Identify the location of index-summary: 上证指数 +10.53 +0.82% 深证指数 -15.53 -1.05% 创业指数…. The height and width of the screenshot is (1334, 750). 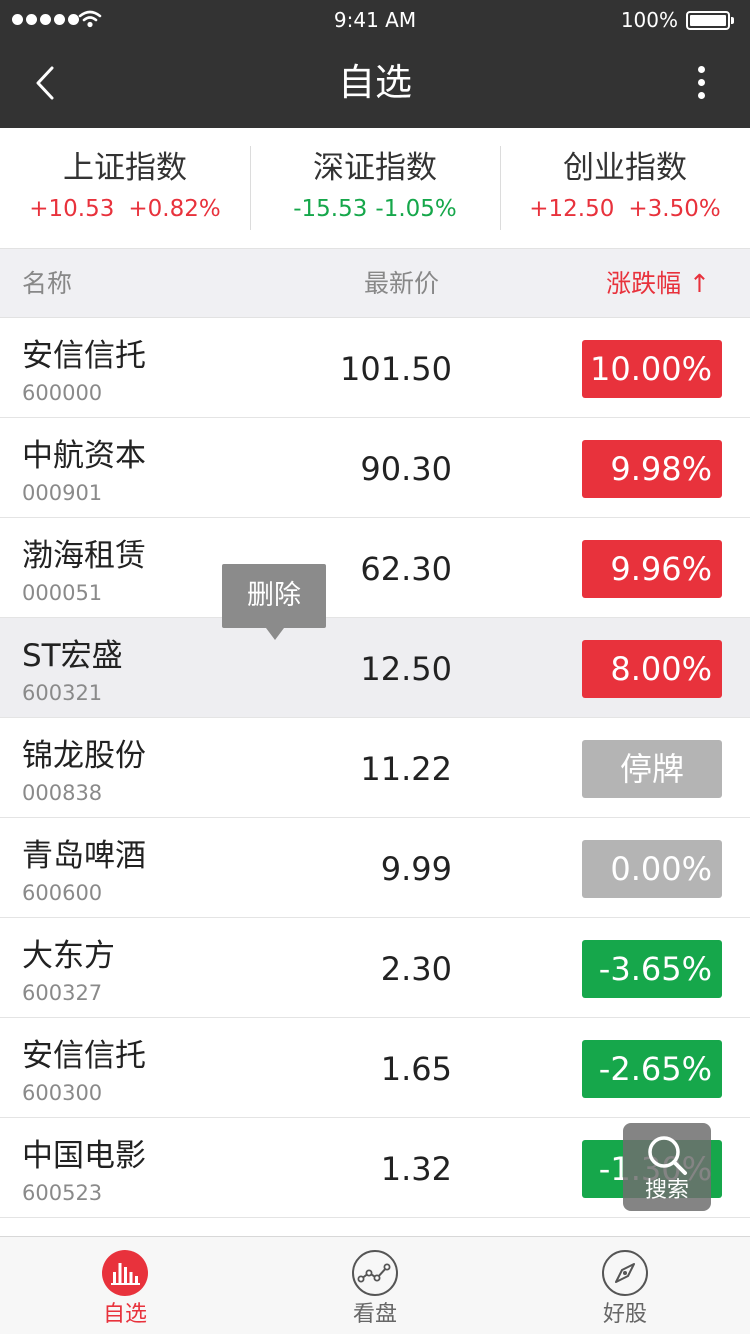
(375, 188).